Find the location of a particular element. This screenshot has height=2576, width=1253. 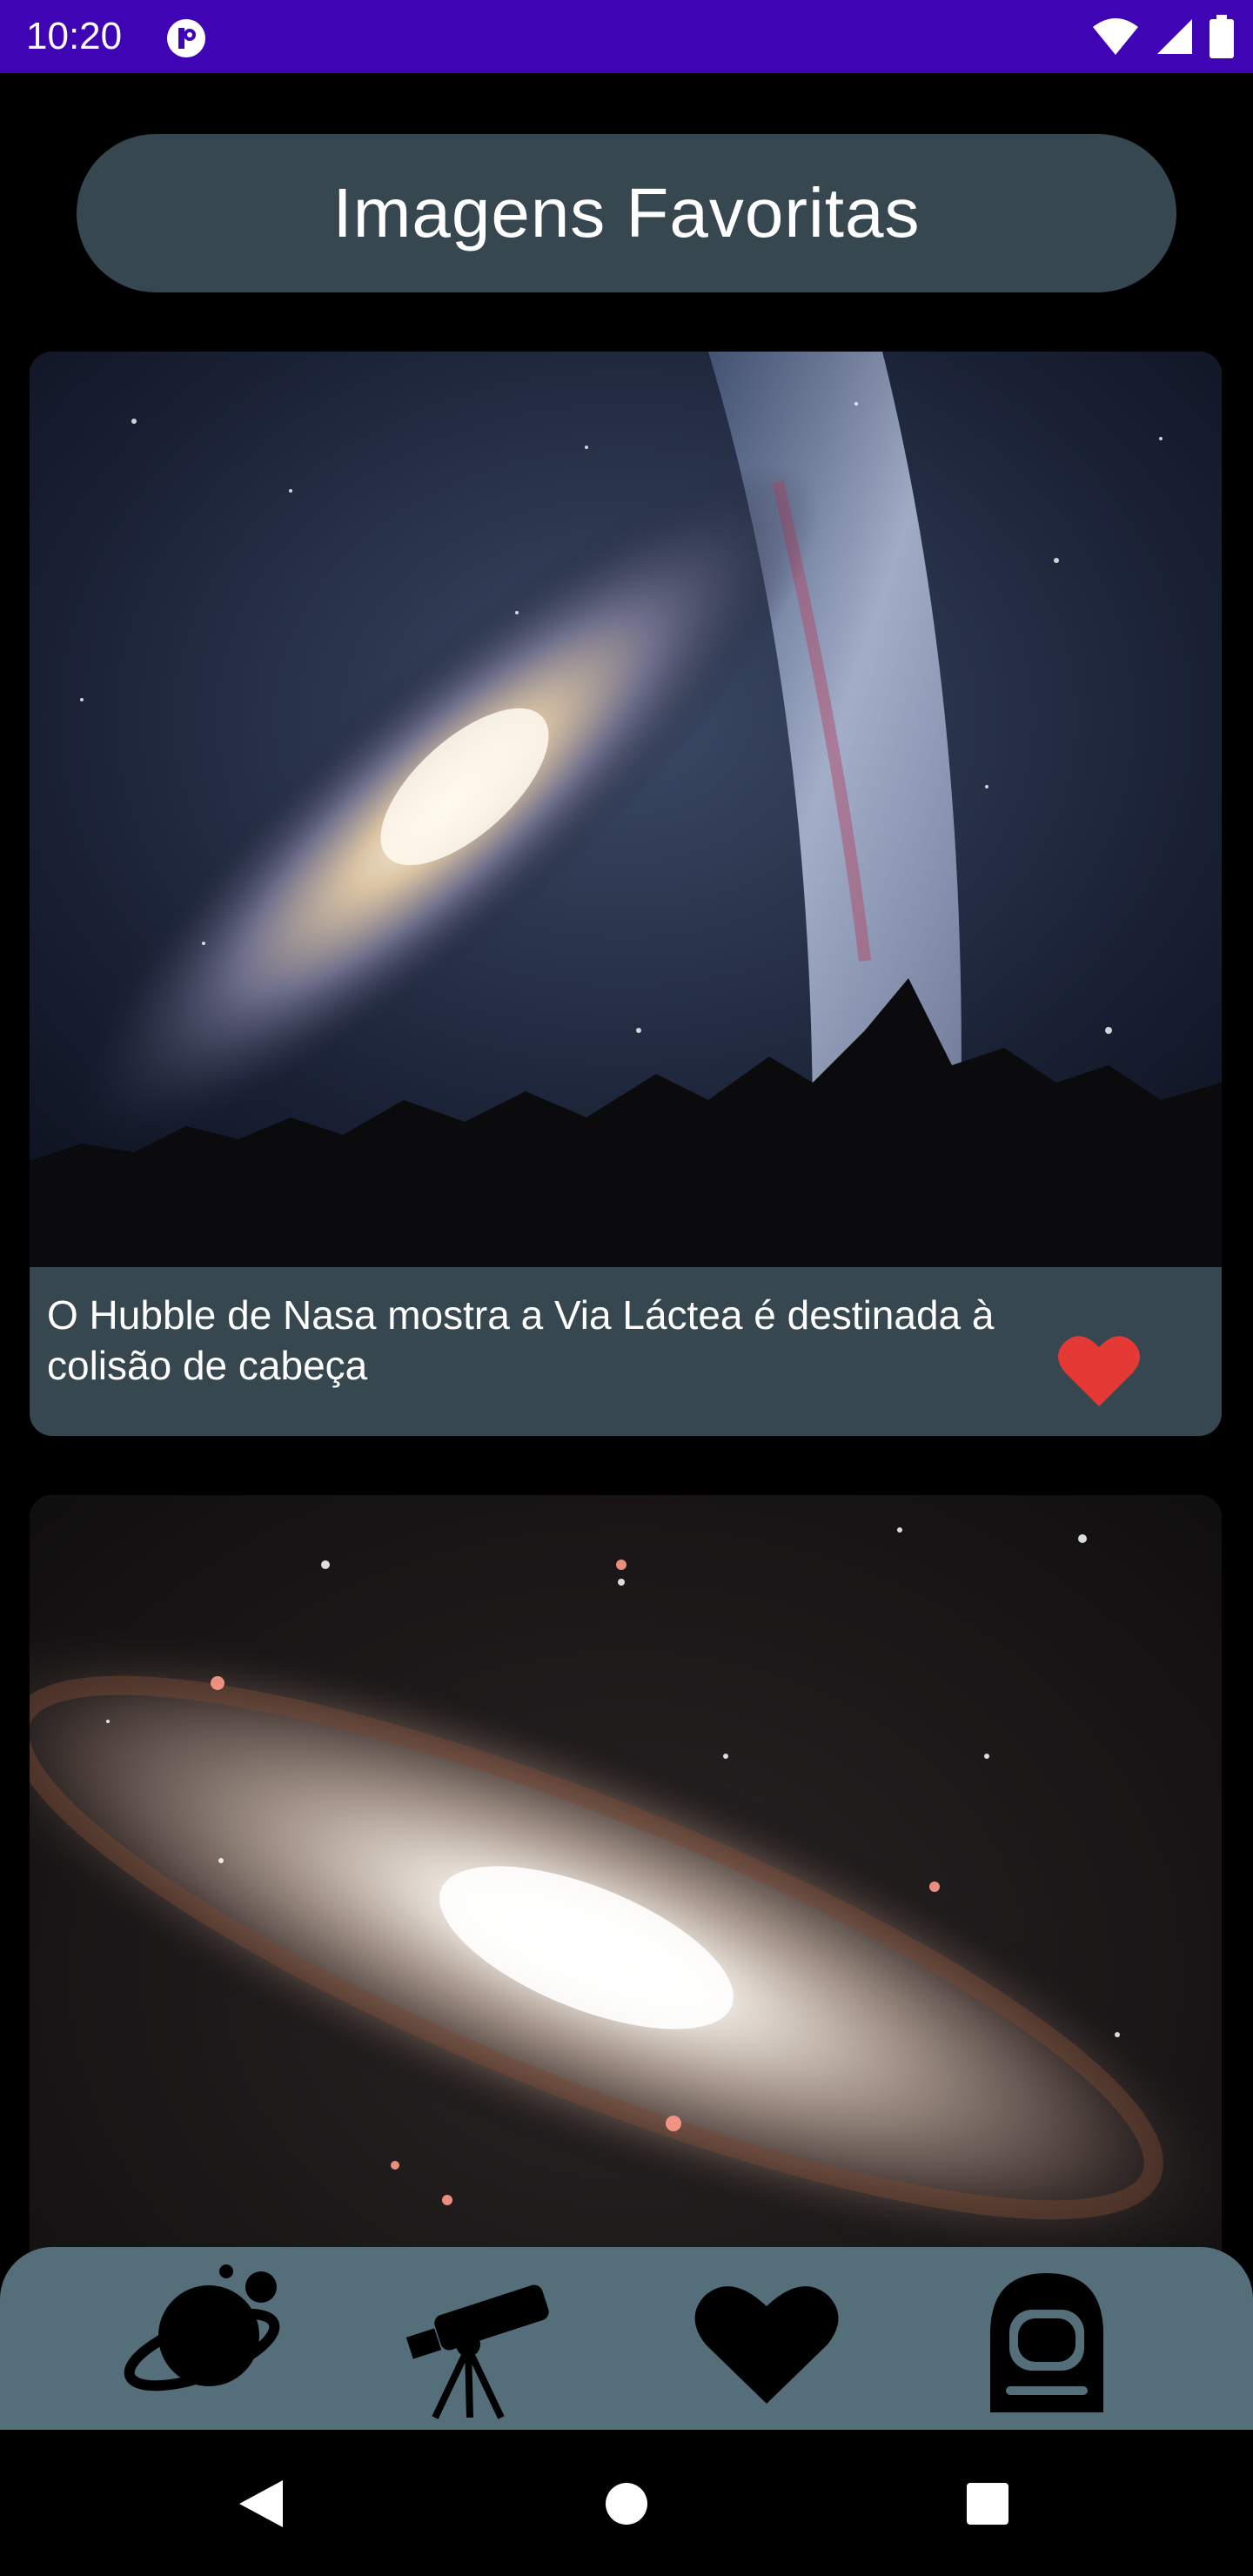

status-time: 10:20 is located at coordinates (74, 36).